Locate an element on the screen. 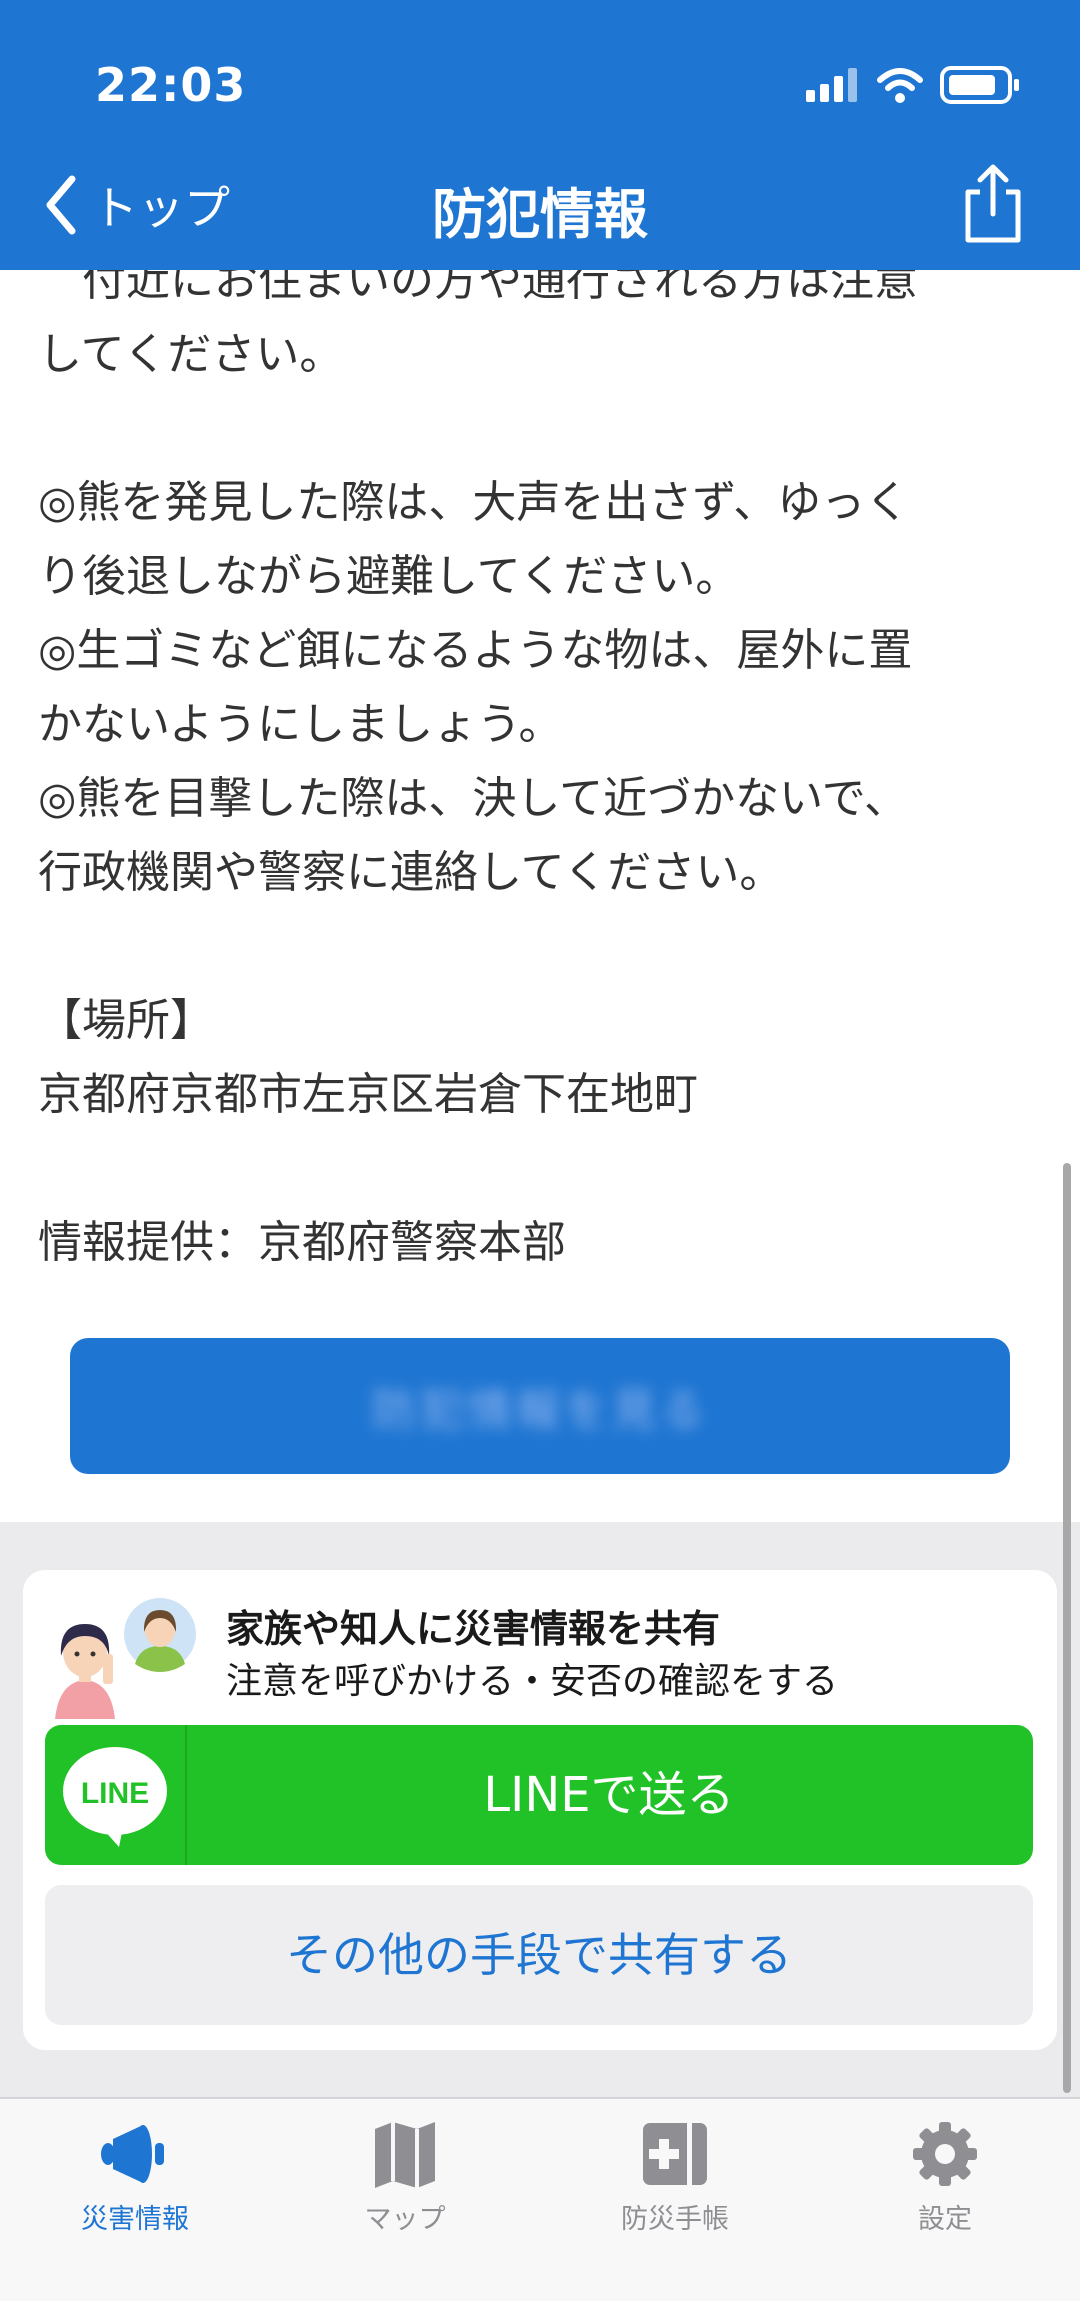  scrollbar is located at coordinates (1067, 1628).